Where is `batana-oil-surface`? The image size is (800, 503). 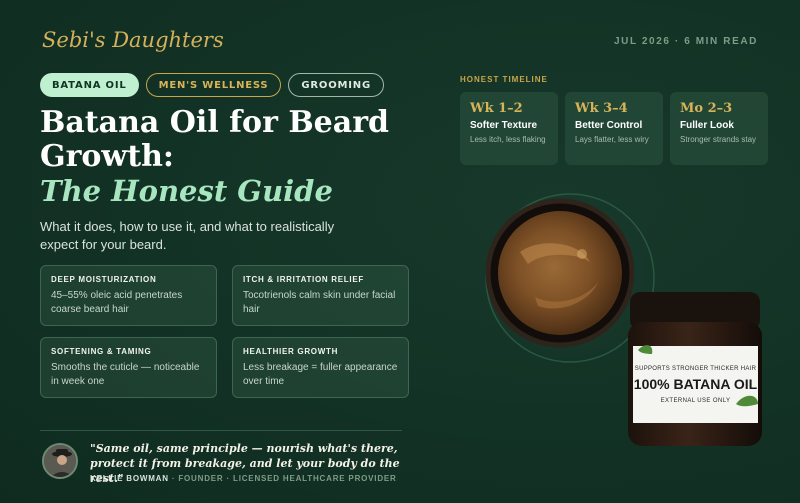
batana-oil-surface is located at coordinates (560, 273).